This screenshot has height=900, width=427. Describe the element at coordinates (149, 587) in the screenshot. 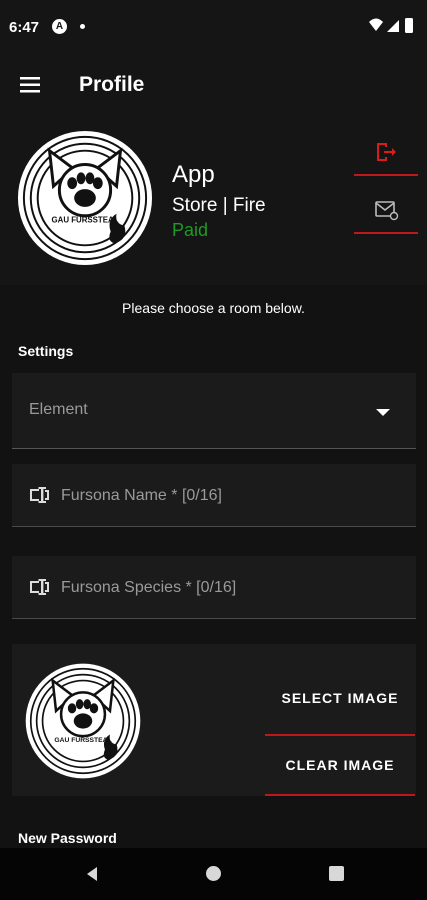

I see `fursona-species-placeholder: Fursona Species * [0/16]` at that location.